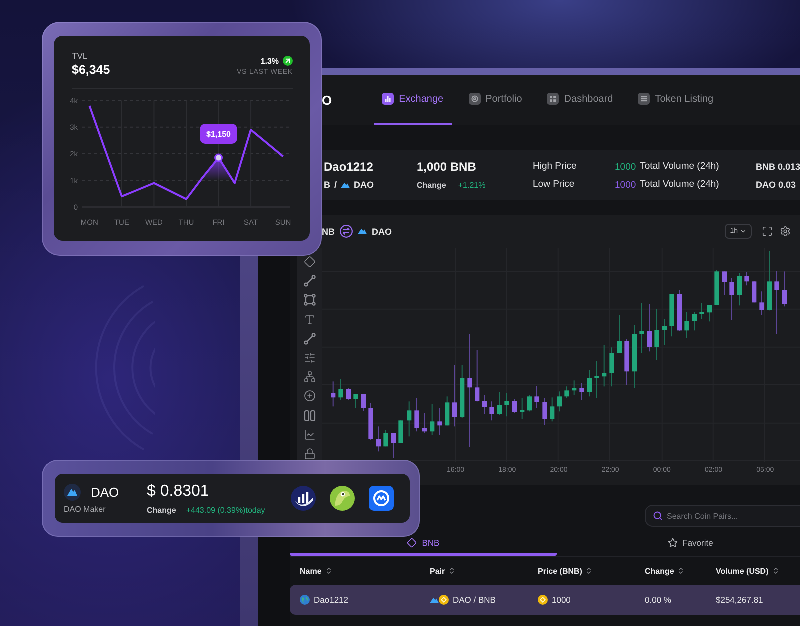 The height and width of the screenshot is (626, 800). What do you see at coordinates (349, 167) in the screenshot?
I see `pair-name: Dao1212` at bounding box center [349, 167].